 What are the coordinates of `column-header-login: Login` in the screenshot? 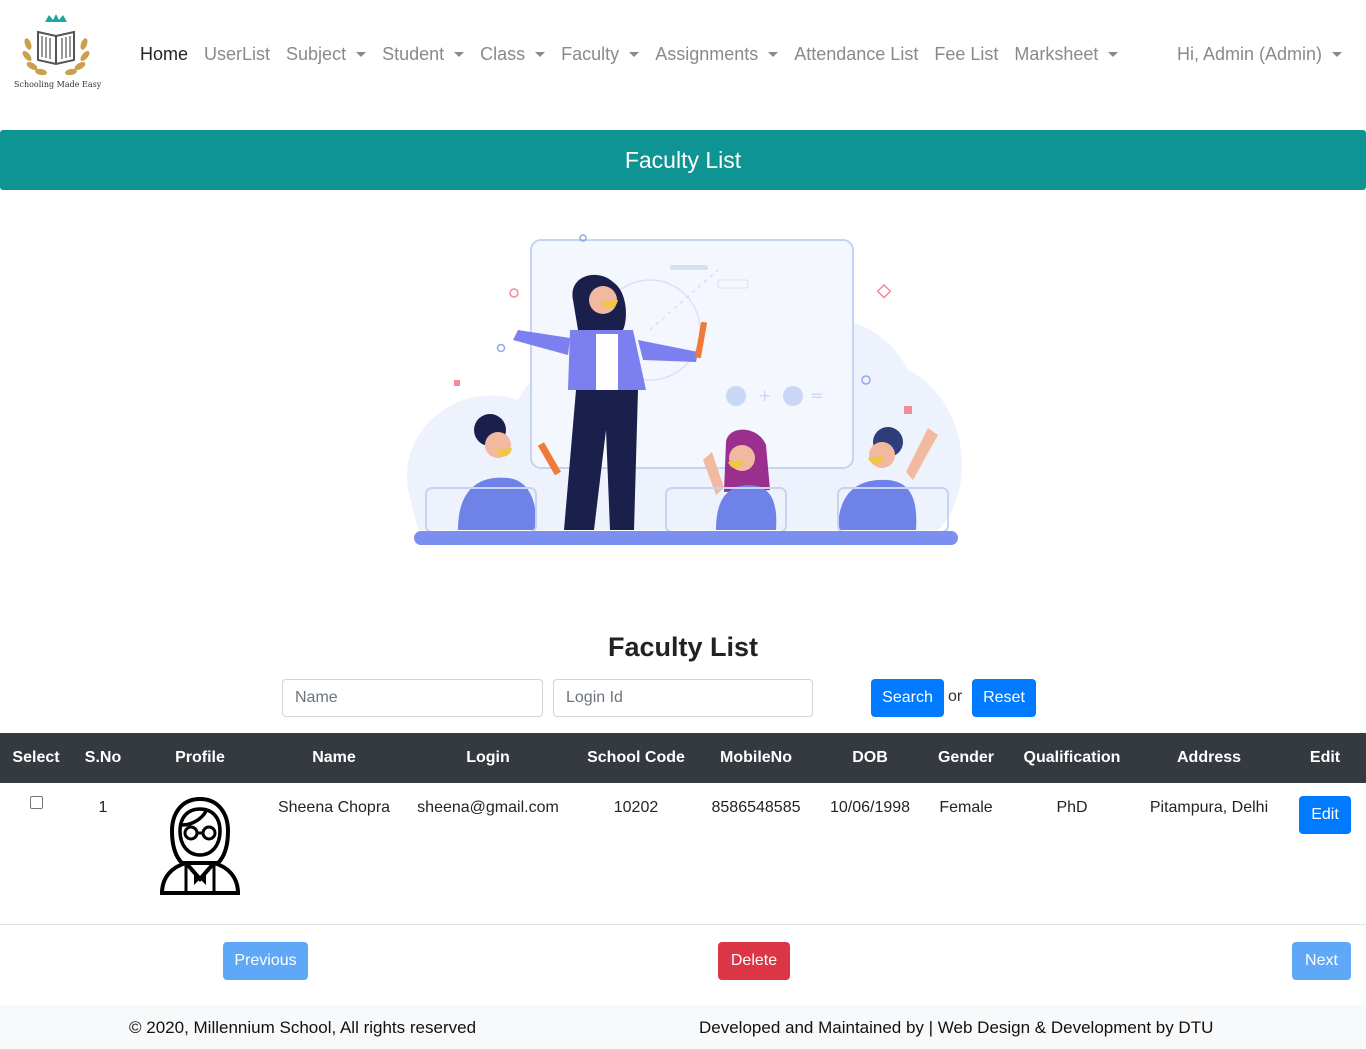 It's located at (488, 757).